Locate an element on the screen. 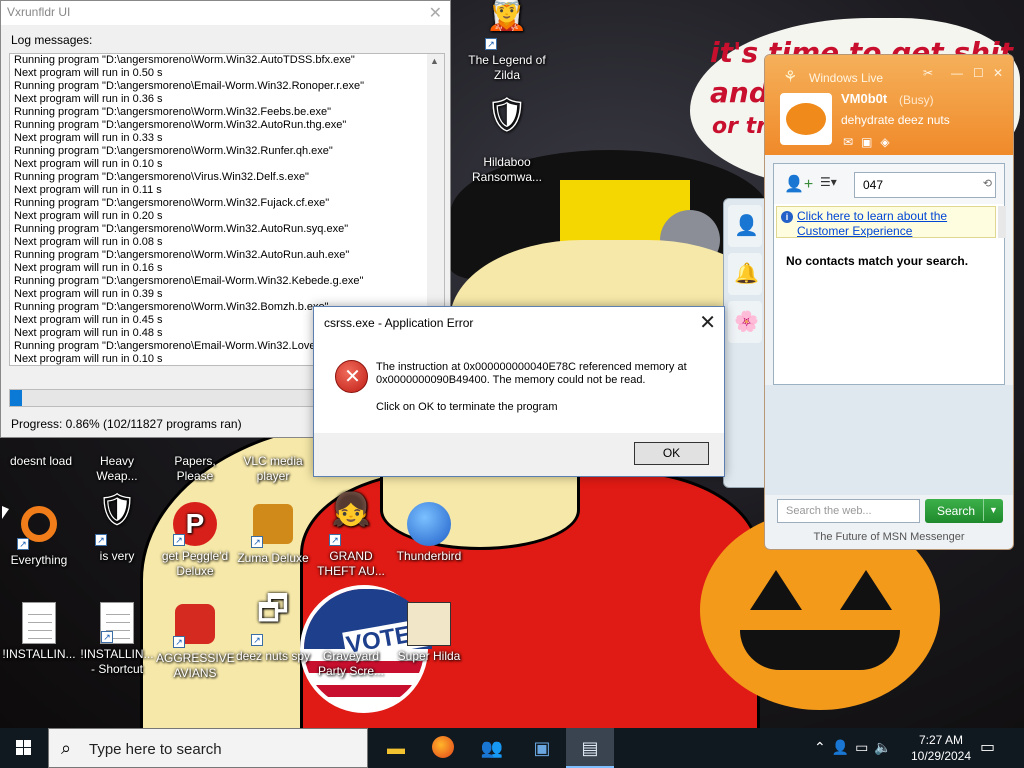  msn-tab-spaces: 🌸 is located at coordinates (745, 322).